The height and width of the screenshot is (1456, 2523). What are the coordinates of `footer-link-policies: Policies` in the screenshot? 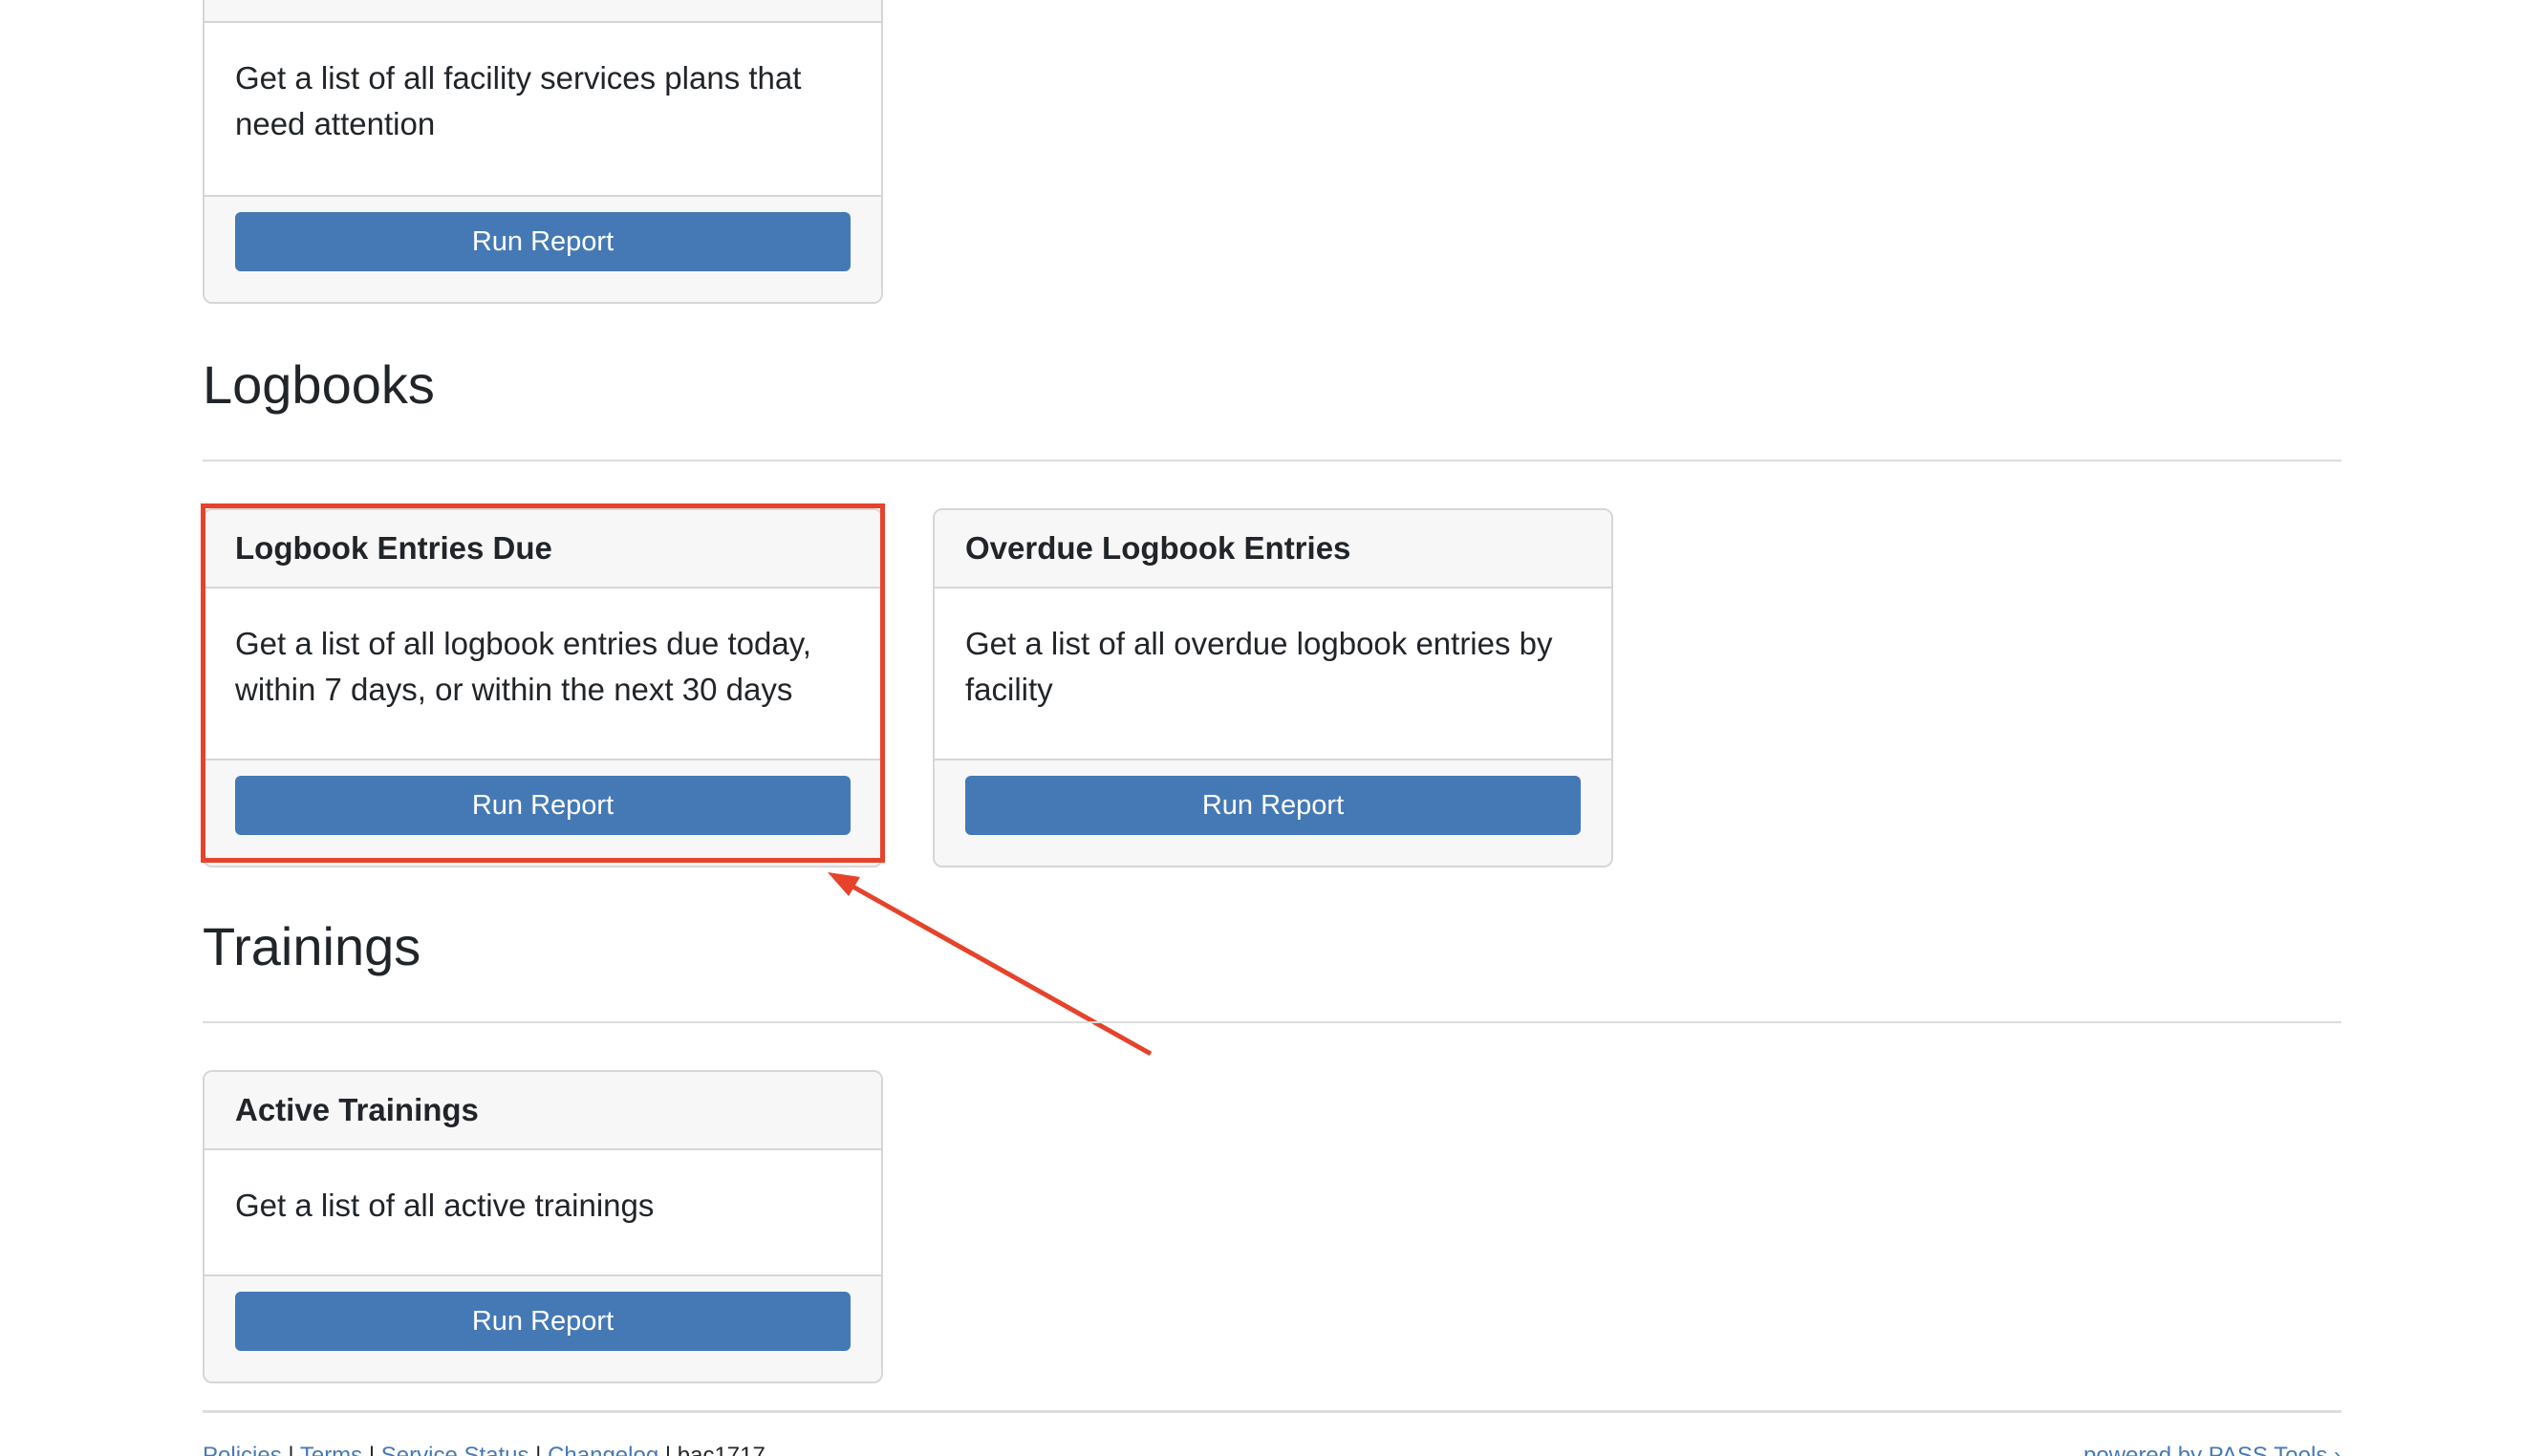 It's located at (242, 1450).